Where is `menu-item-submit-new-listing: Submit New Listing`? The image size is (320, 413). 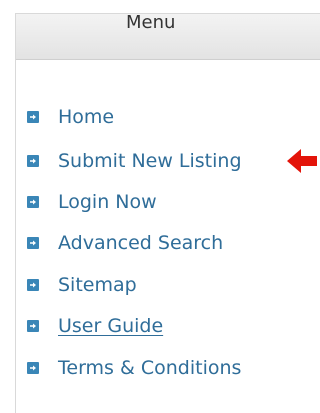
menu-item-submit-new-listing: Submit New Listing is located at coordinates (134, 161).